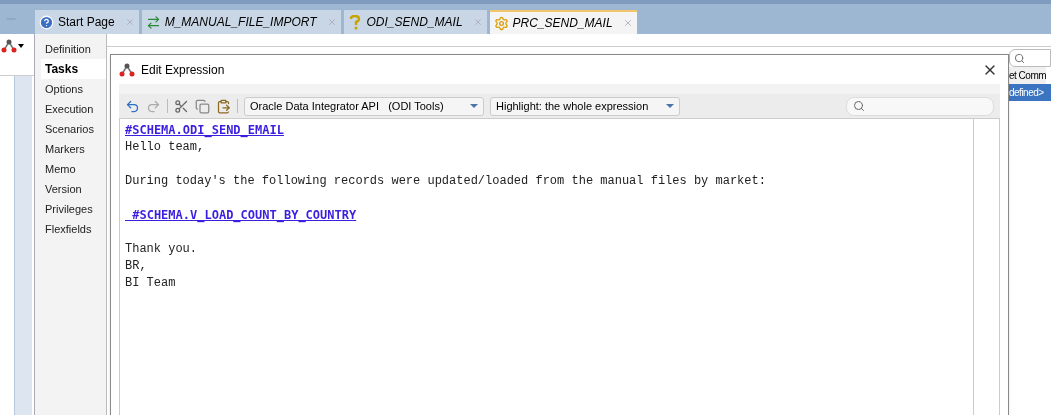  I want to click on expression-line: Thank you., so click(161, 249).